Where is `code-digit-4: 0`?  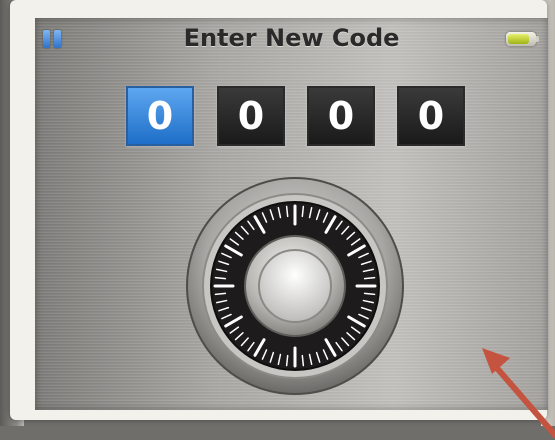
code-digit-4: 0 is located at coordinates (431, 116).